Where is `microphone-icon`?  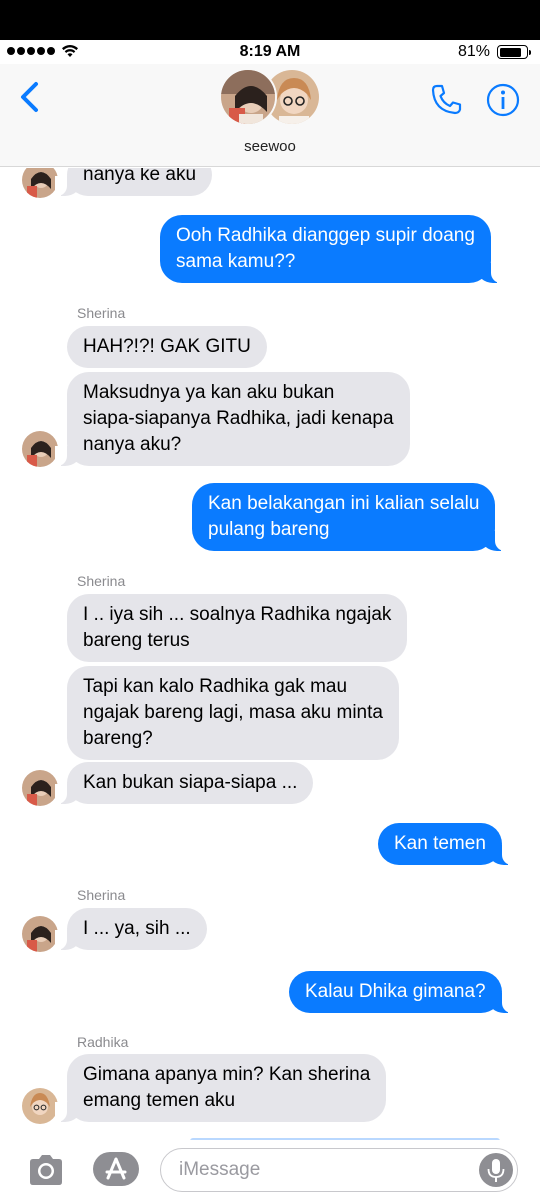
microphone-icon is located at coordinates (496, 1170).